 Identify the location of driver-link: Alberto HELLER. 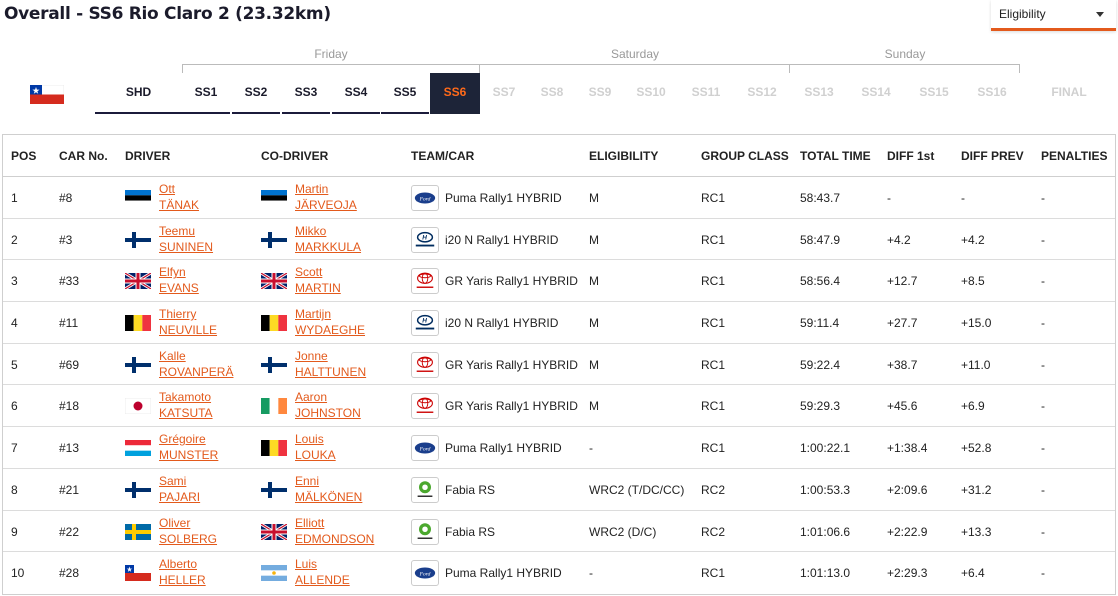
(182, 572).